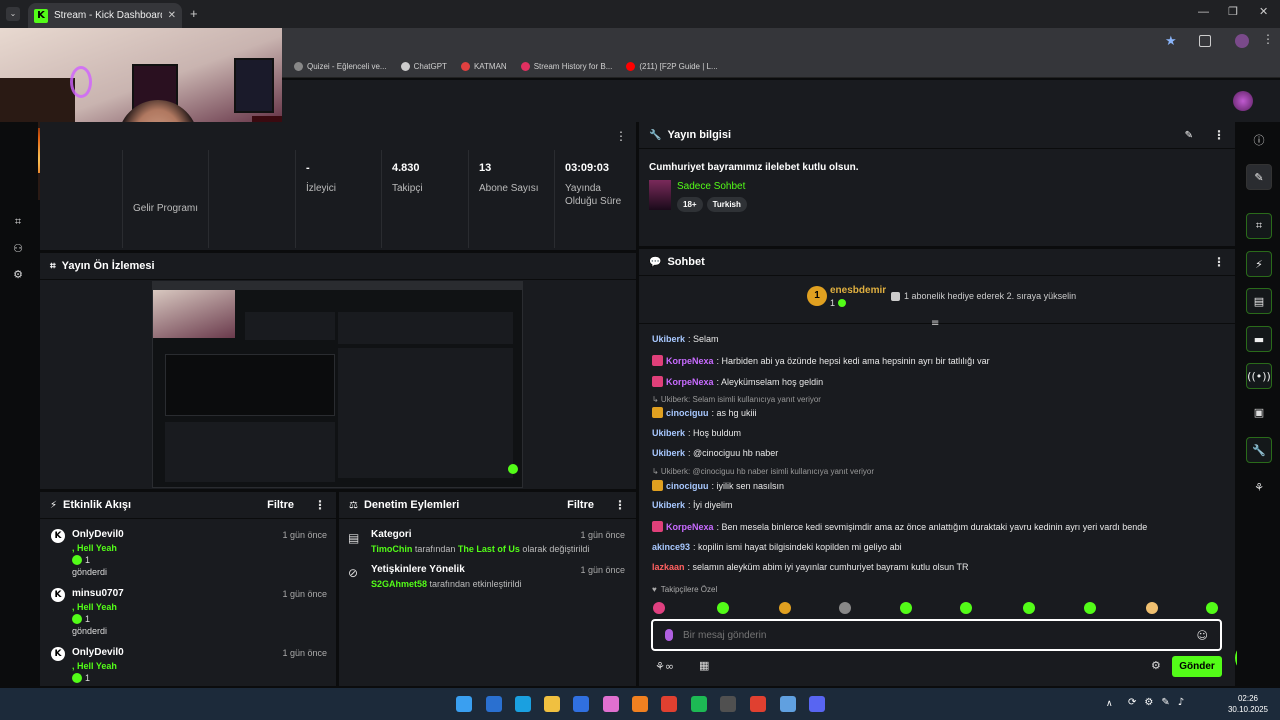  What do you see at coordinates (580, 505) in the screenshot?
I see `moderation-filter-button: Filtre` at bounding box center [580, 505].